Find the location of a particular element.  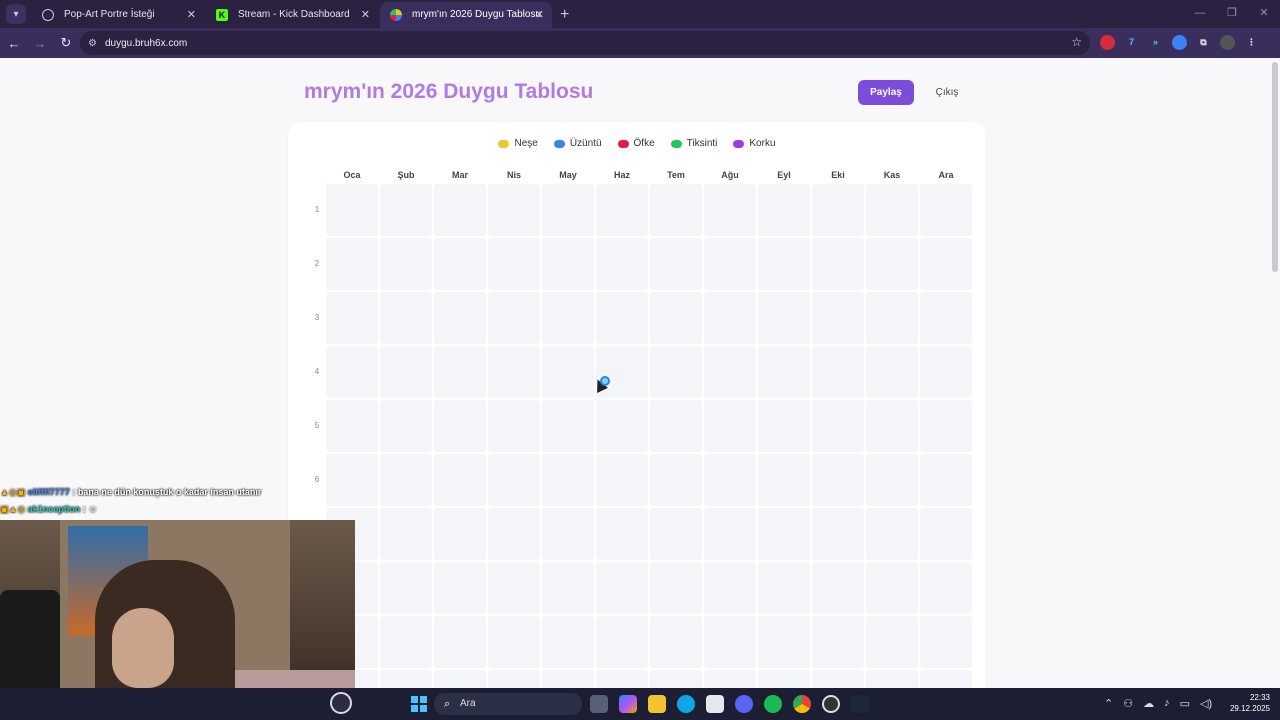

minimize-icon: — is located at coordinates (1200, 14).